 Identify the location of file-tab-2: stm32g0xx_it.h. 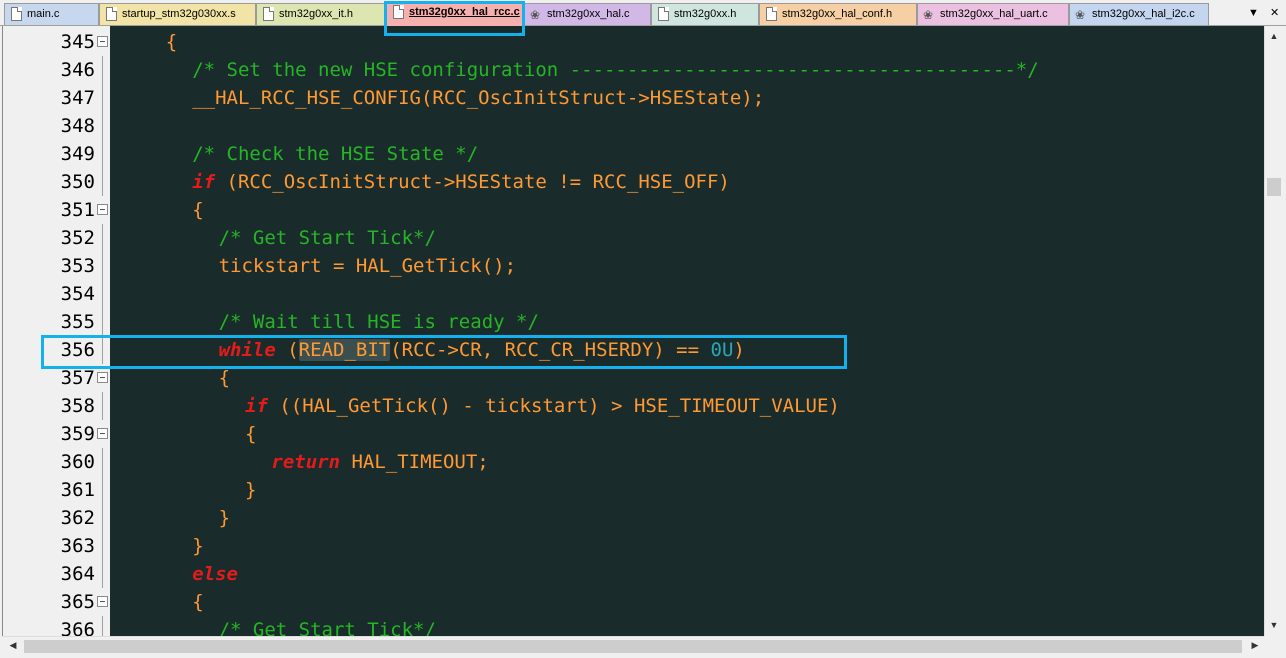
(321, 14).